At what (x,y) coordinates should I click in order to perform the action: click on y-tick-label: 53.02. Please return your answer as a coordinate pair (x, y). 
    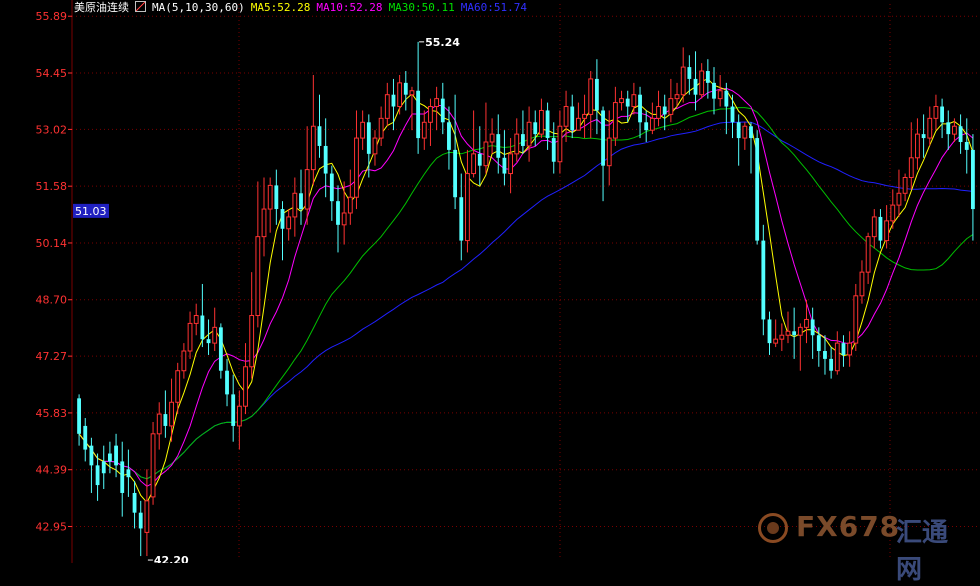
    Looking at the image, I should click on (52, 129).